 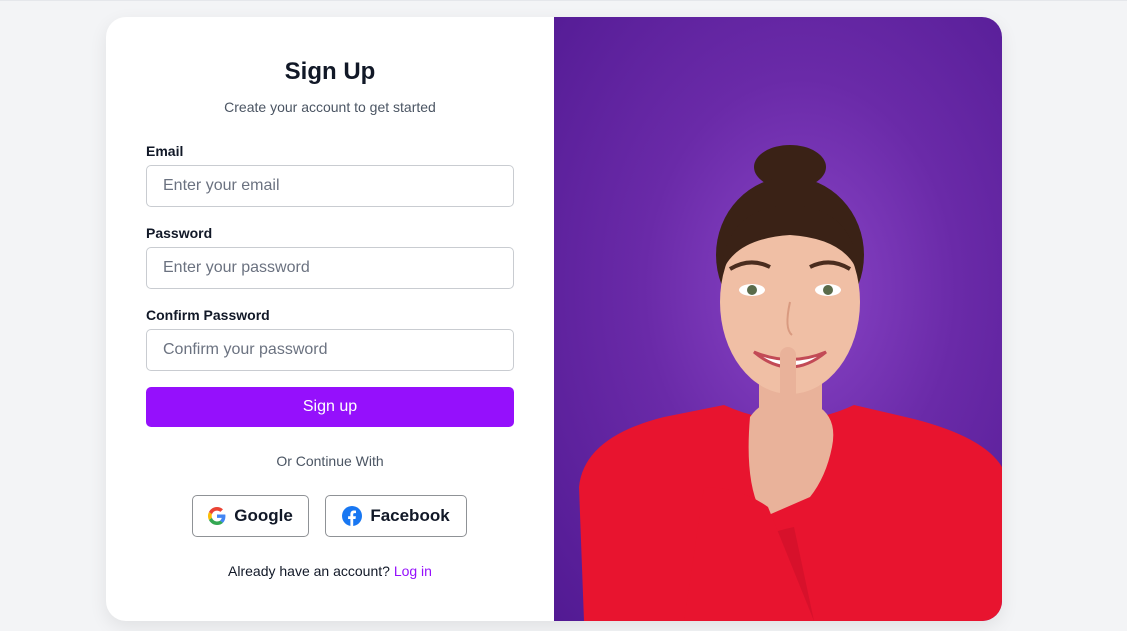 What do you see at coordinates (330, 71) in the screenshot?
I see `page-title: Sign Up` at bounding box center [330, 71].